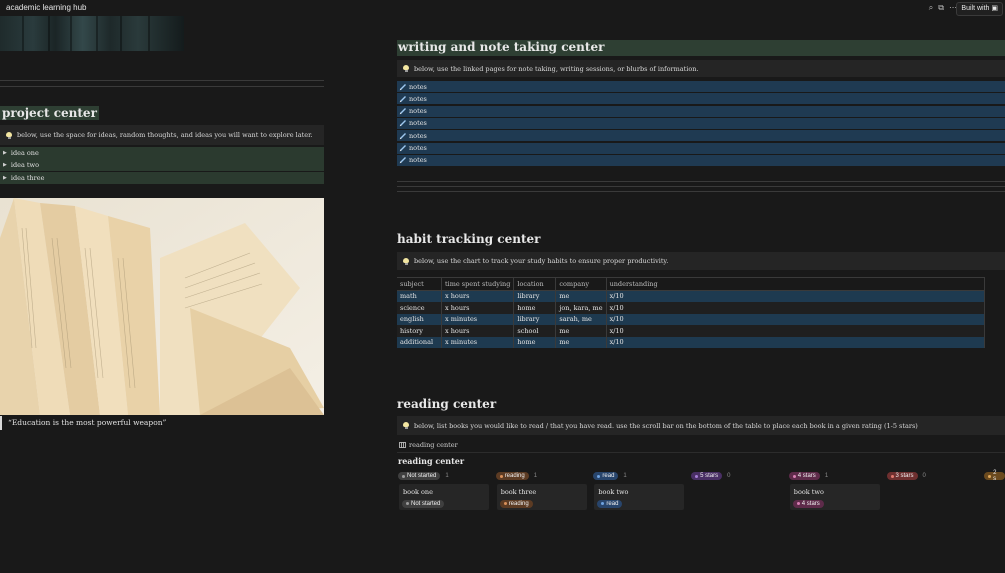 This screenshot has height=573, width=1005. I want to click on table-cell: history, so click(419, 331).